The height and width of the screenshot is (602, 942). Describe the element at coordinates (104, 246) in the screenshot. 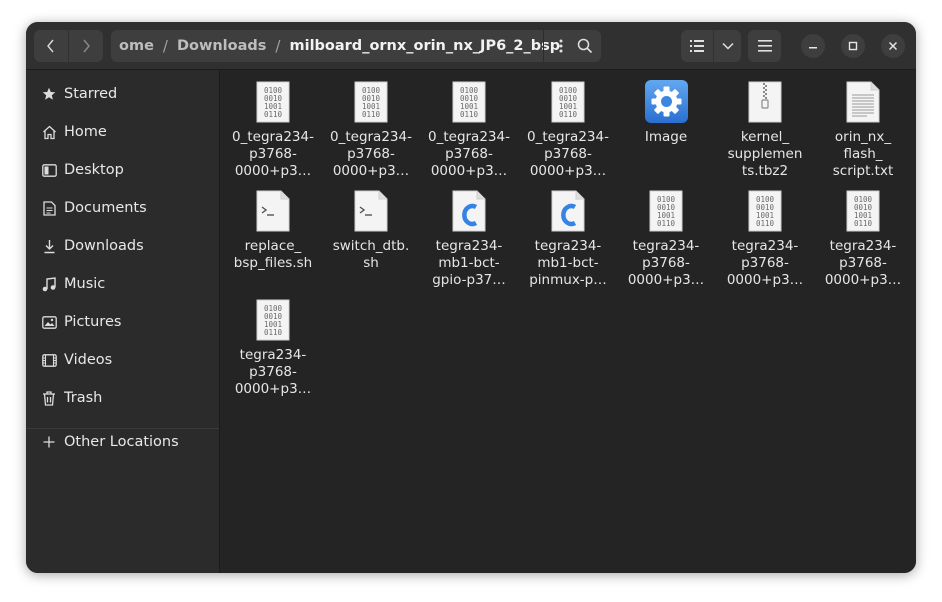

I see `sidebar-item-label: Downloads` at that location.